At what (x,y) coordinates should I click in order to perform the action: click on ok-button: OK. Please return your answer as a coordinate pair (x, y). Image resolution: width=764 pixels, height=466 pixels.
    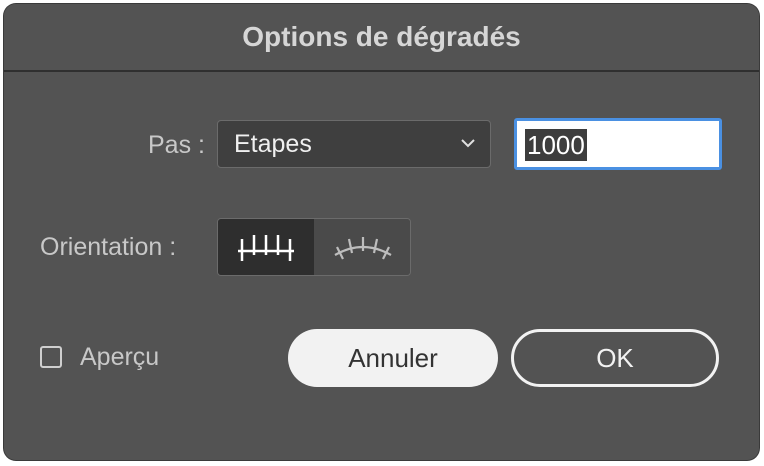
    Looking at the image, I should click on (615, 358).